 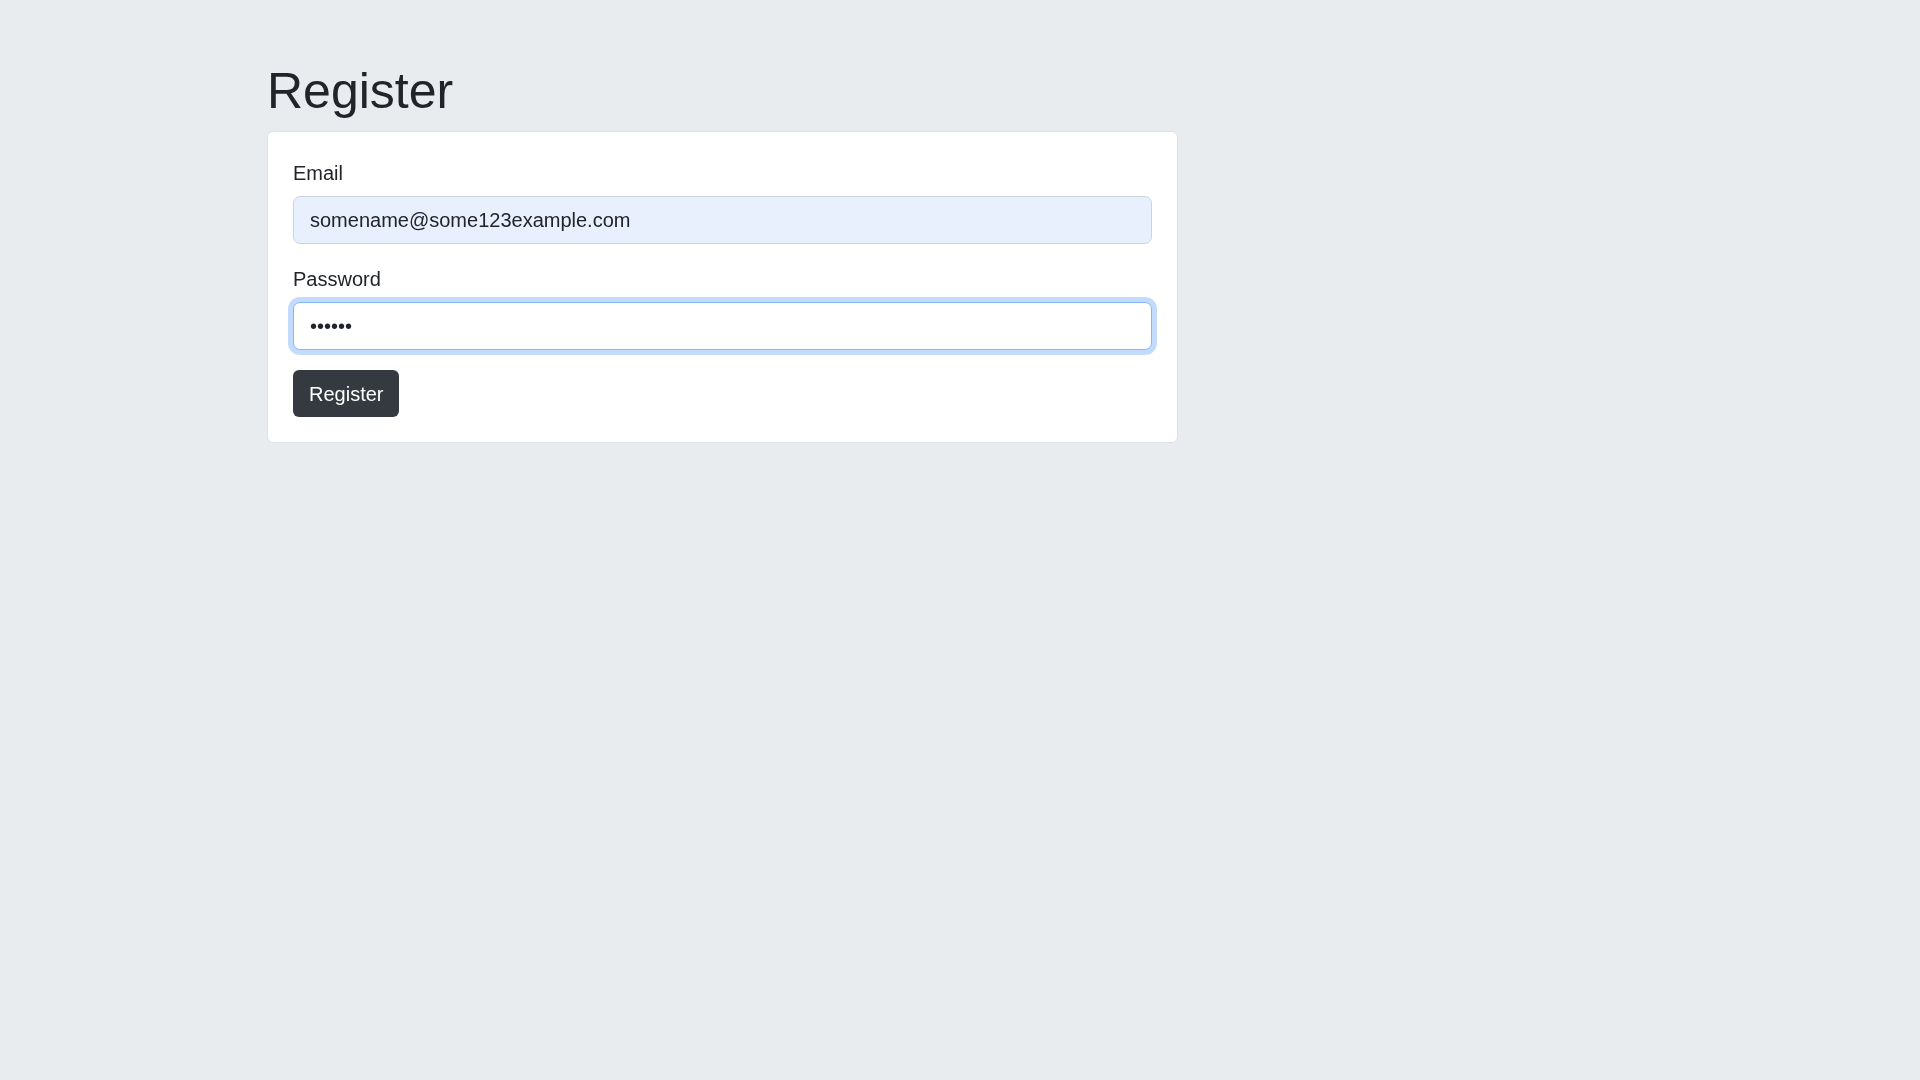 What do you see at coordinates (337, 279) in the screenshot?
I see `field-label: Password` at bounding box center [337, 279].